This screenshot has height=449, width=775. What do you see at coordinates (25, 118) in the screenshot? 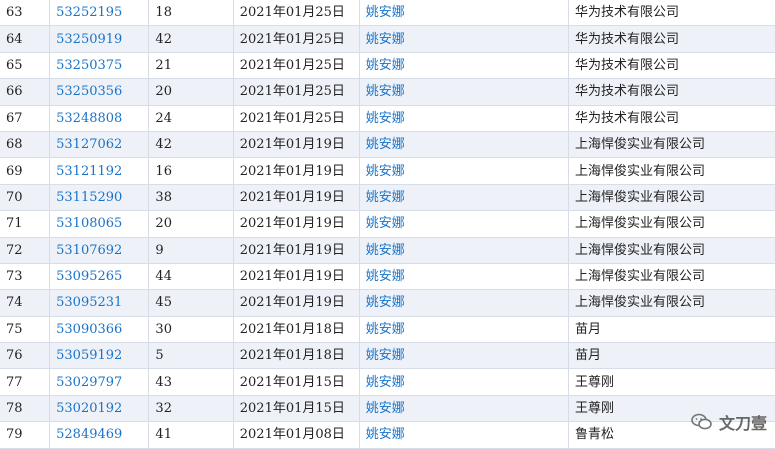
I see `row-number-cell: 67` at bounding box center [25, 118].